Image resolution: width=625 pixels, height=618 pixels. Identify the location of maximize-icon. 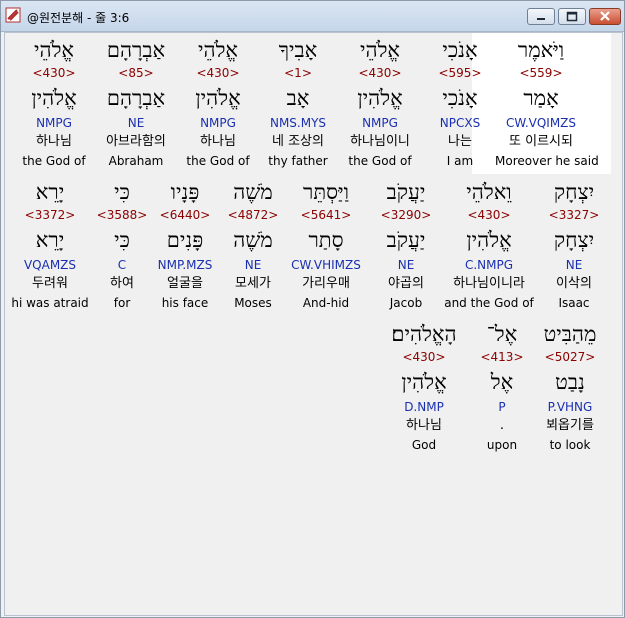
(572, 16).